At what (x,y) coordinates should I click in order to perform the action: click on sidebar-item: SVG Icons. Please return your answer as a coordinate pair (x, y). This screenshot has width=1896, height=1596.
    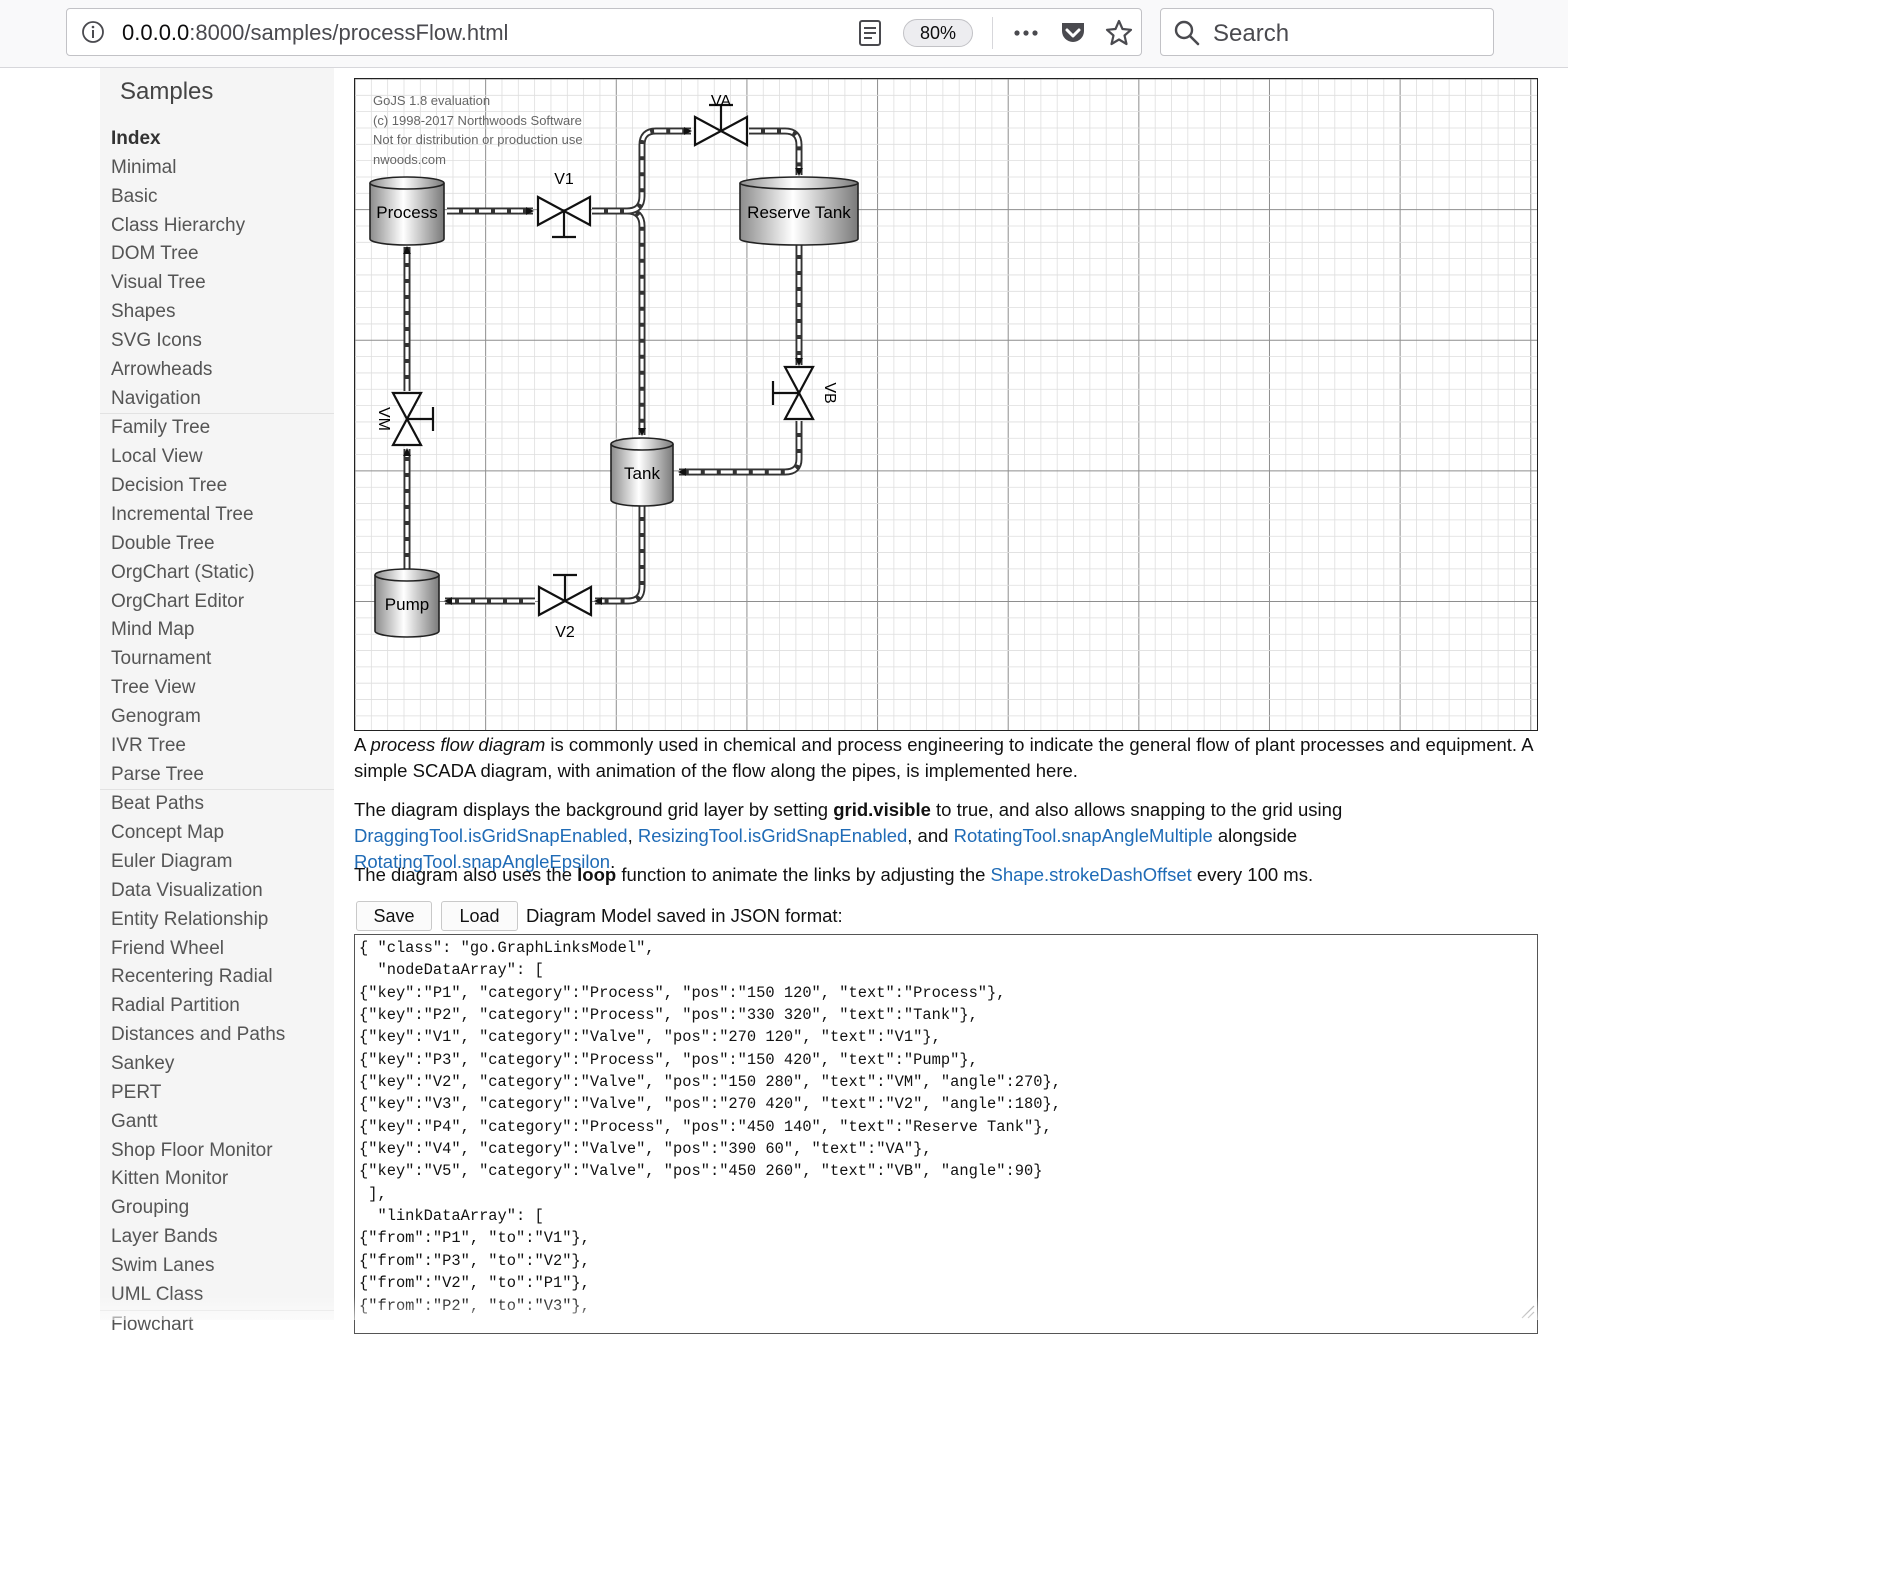
    Looking at the image, I should click on (217, 341).